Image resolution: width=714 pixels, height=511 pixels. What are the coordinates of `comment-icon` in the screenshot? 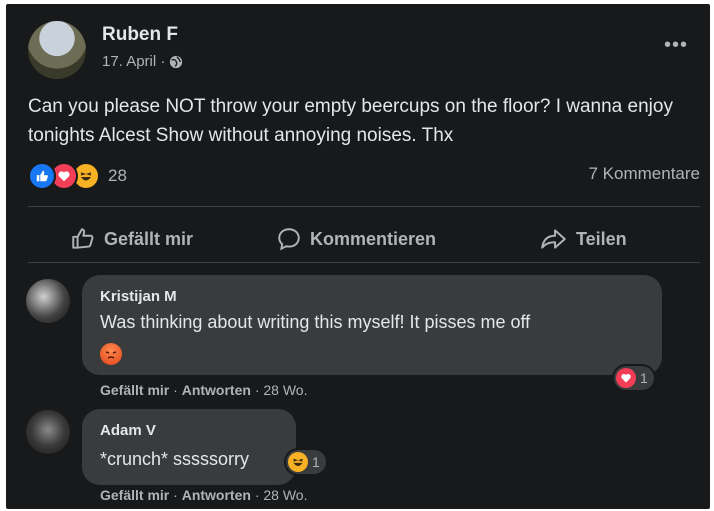 It's located at (289, 239).